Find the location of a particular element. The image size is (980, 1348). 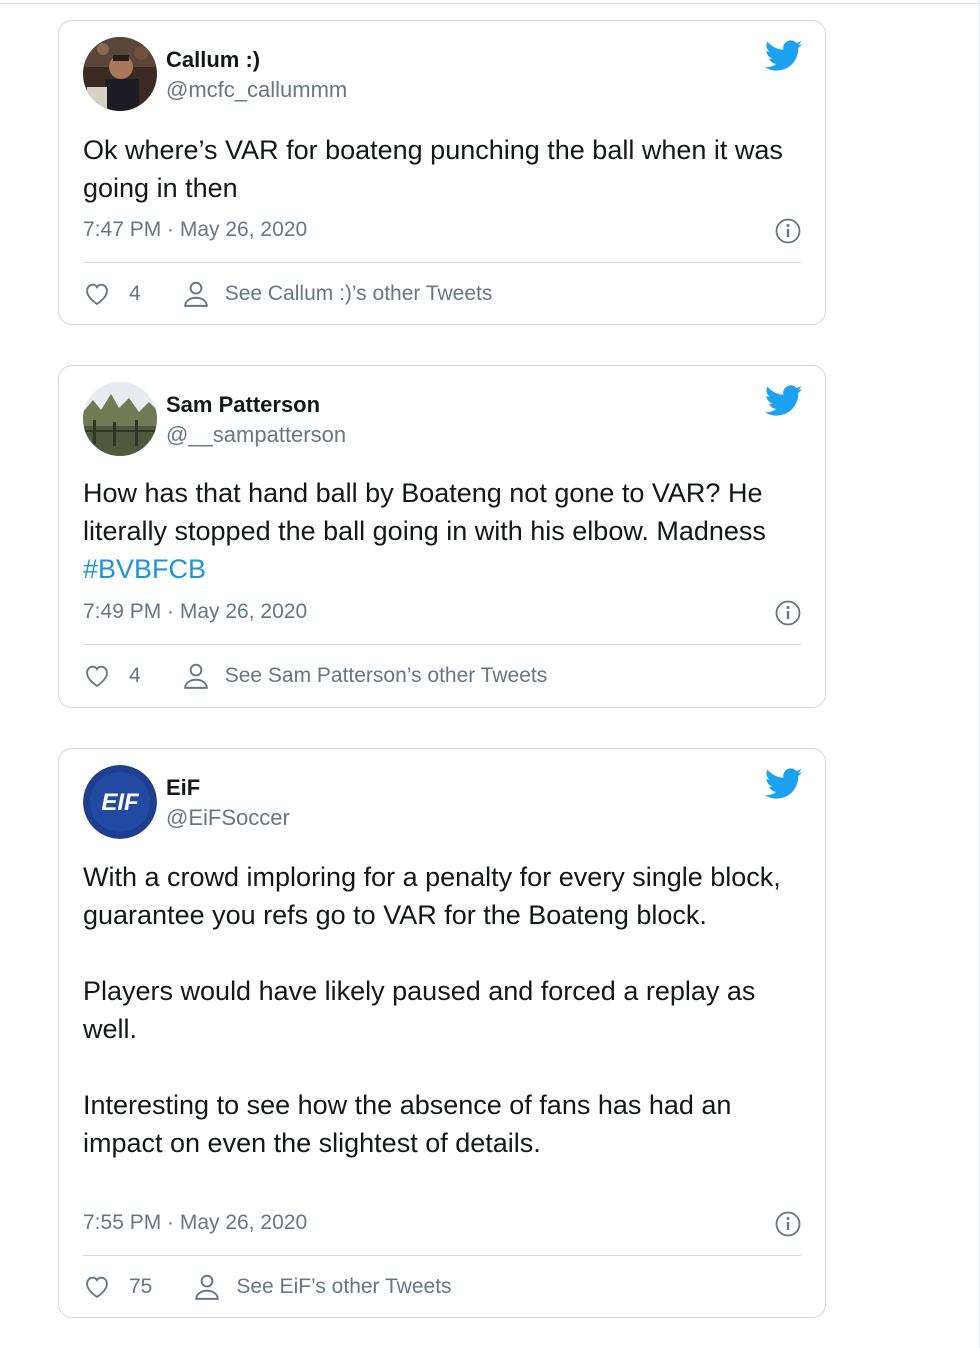

tweet-actions: 4 See Sam Patterson’s other Tweets is located at coordinates (315, 676).